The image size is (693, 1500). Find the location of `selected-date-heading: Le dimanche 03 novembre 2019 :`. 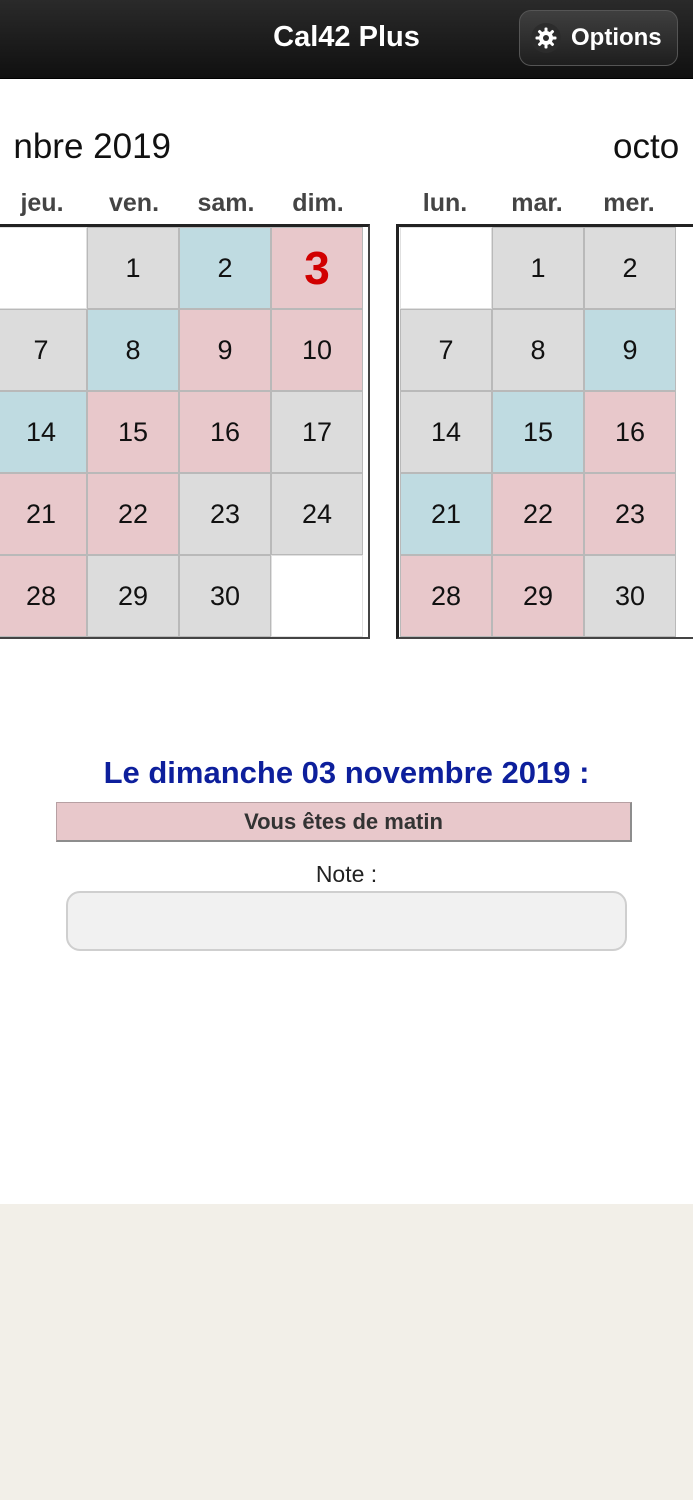

selected-date-heading: Le dimanche 03 novembre 2019 : is located at coordinates (346, 772).